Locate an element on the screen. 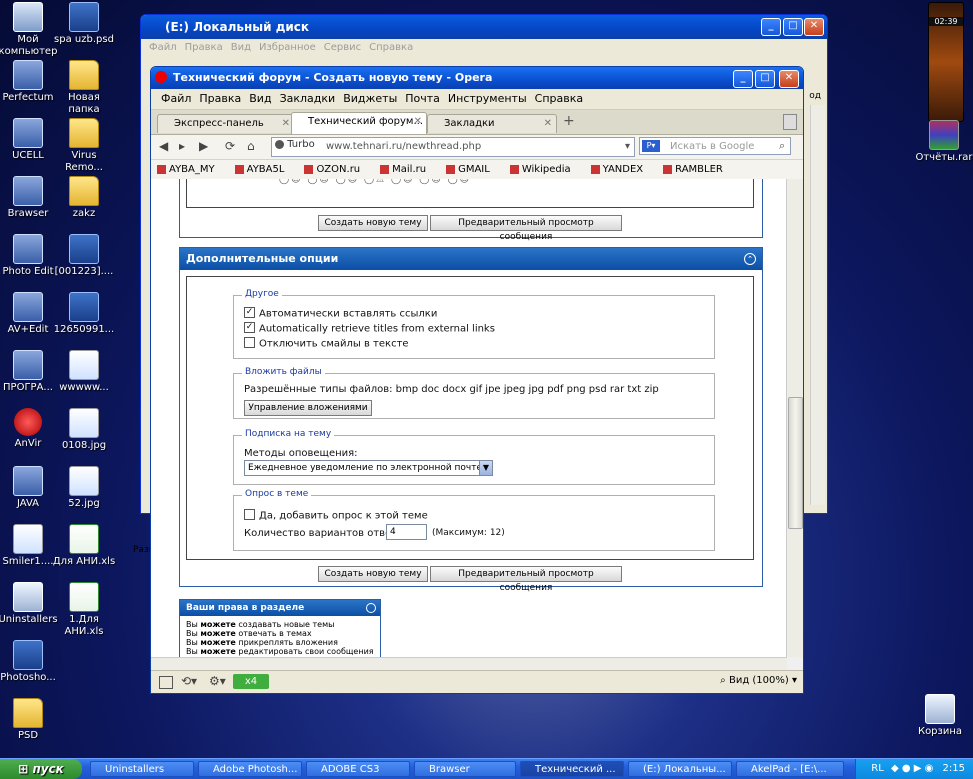 This screenshot has width=973, height=779. speed-indicator: x4 is located at coordinates (251, 681).